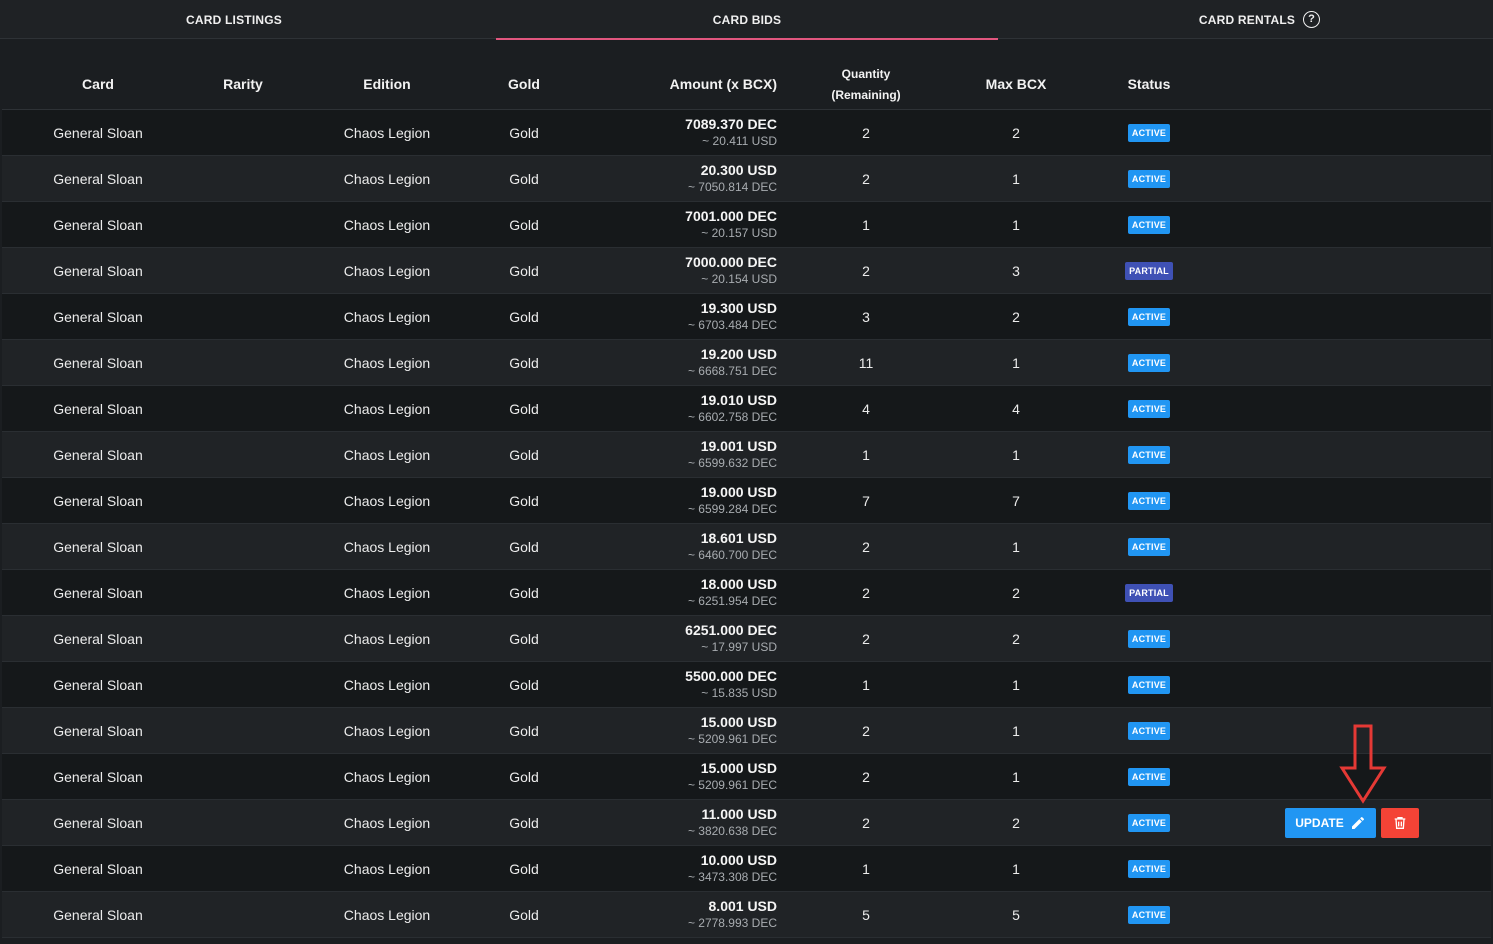  What do you see at coordinates (524, 84) in the screenshot?
I see `header-gold: Gold` at bounding box center [524, 84].